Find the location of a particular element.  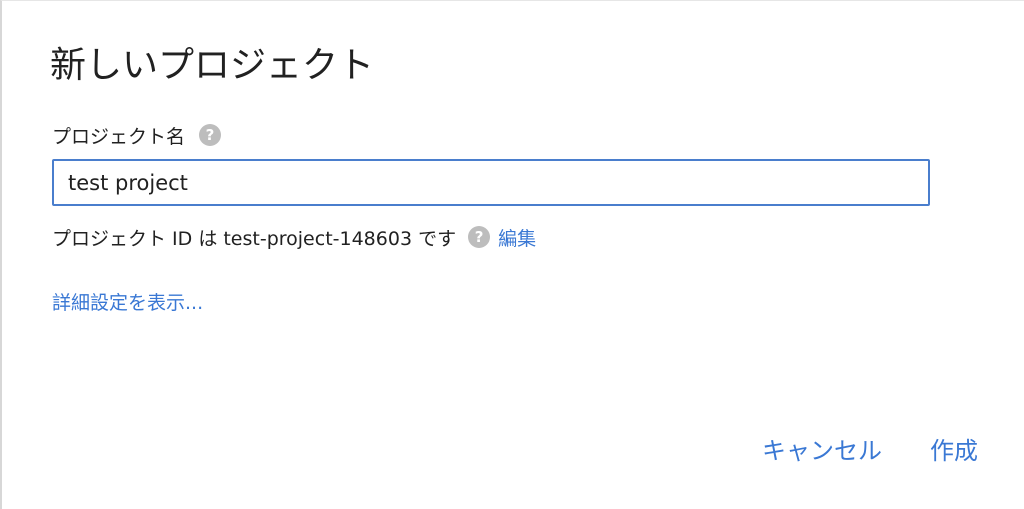

cancel-button: キャンセル is located at coordinates (822, 448).